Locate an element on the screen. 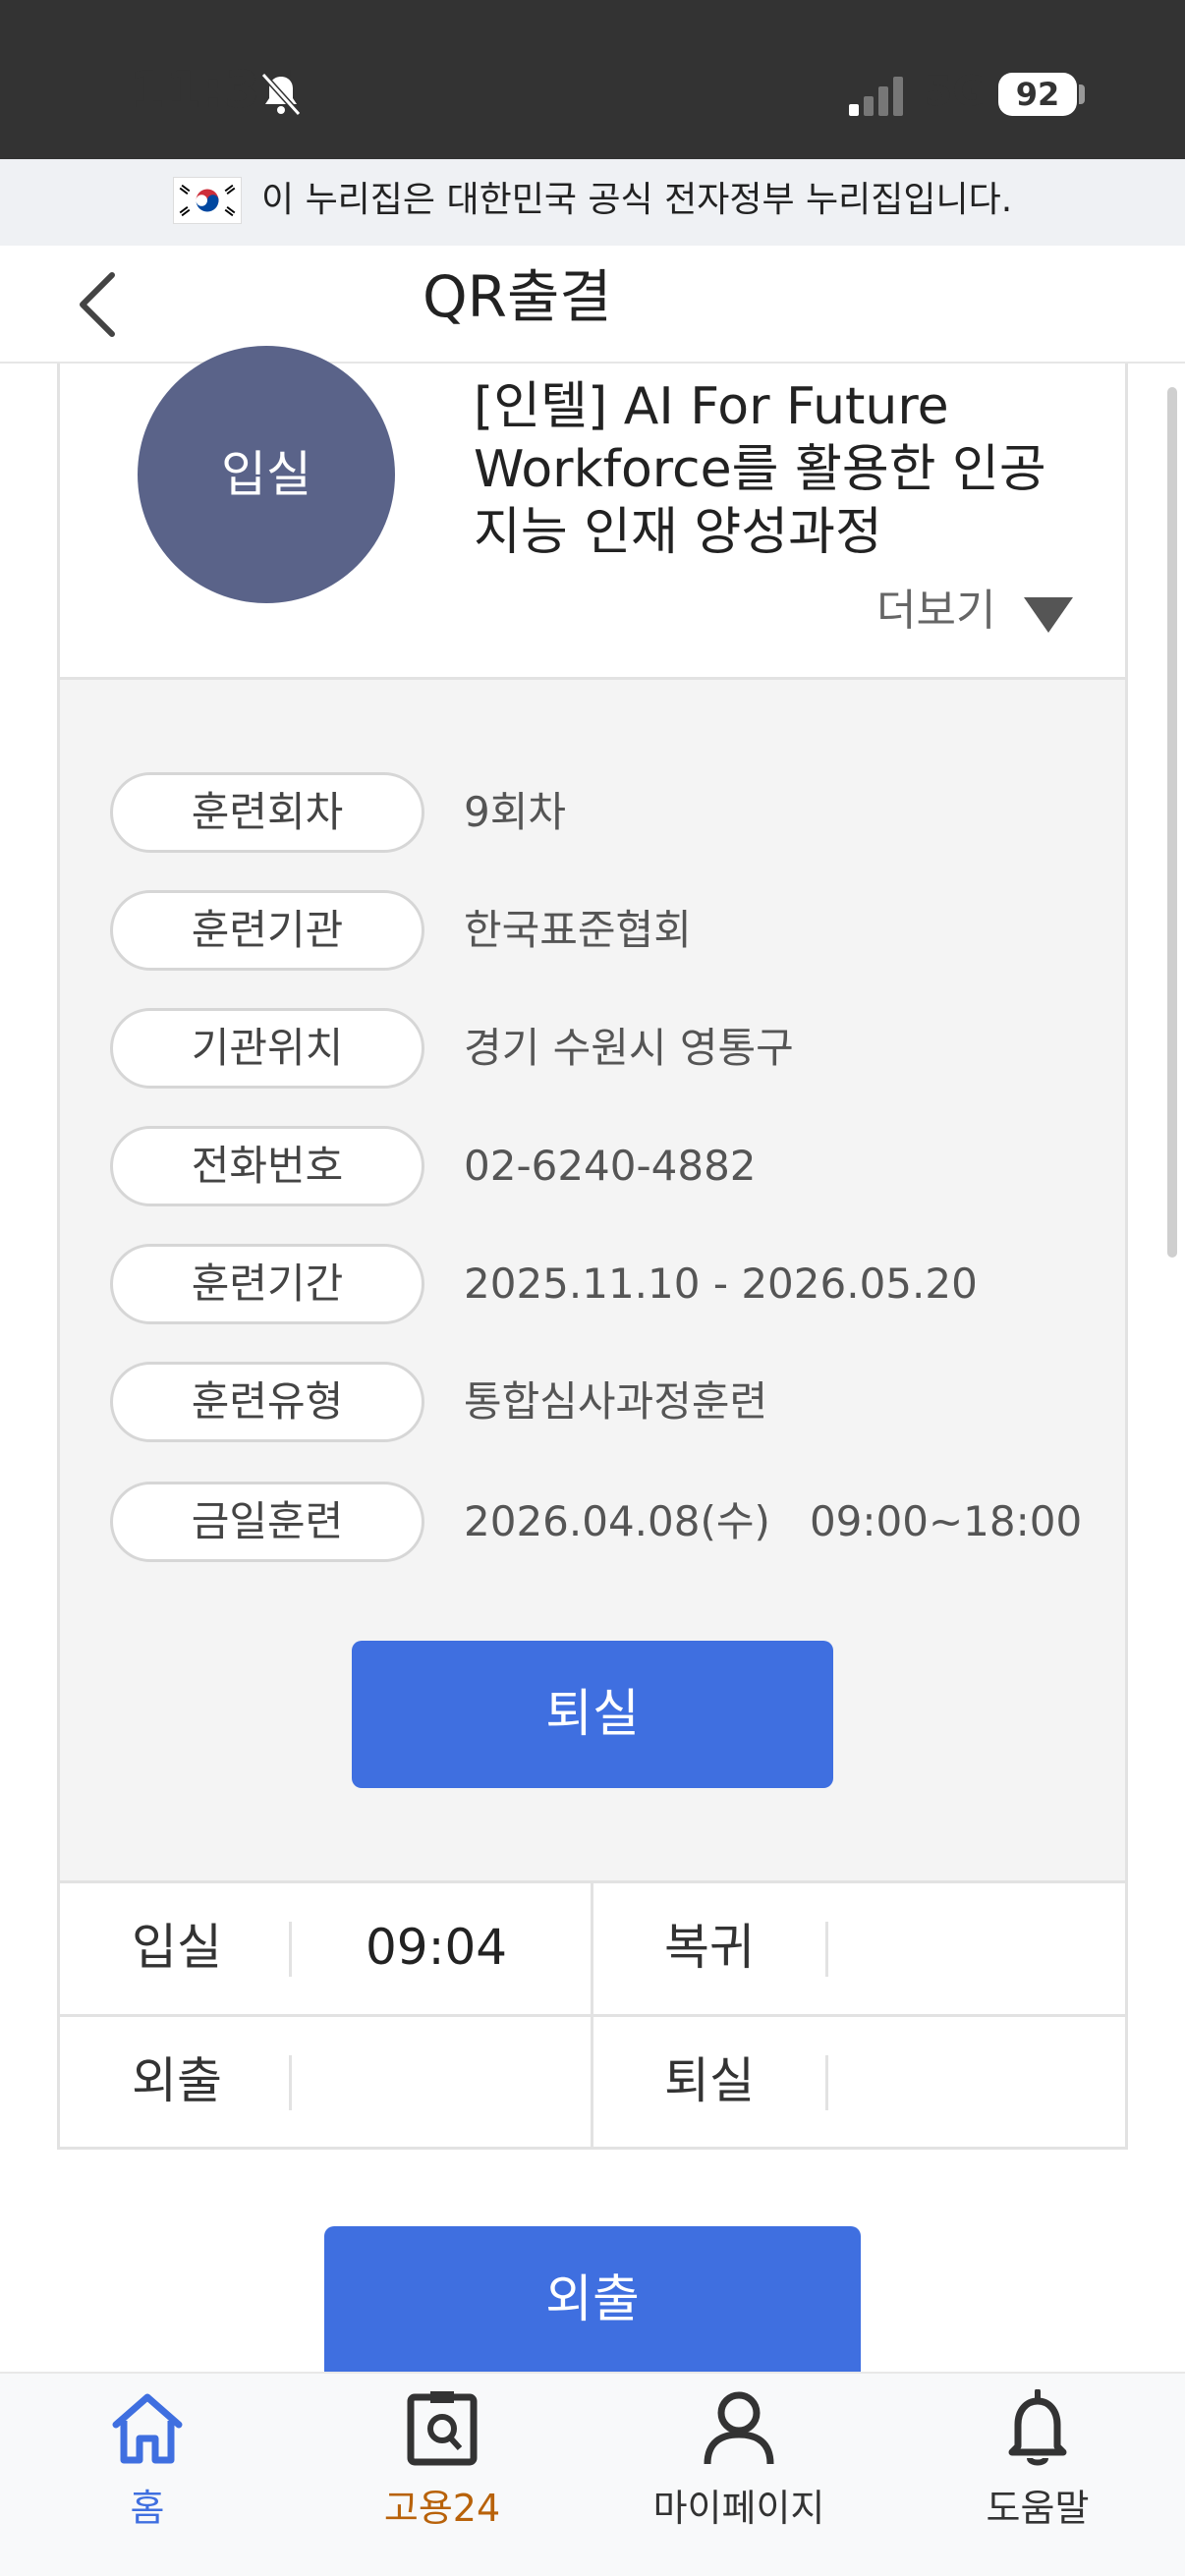 Image resolution: width=1185 pixels, height=2576 pixels. korea-flag-icon is located at coordinates (208, 200).